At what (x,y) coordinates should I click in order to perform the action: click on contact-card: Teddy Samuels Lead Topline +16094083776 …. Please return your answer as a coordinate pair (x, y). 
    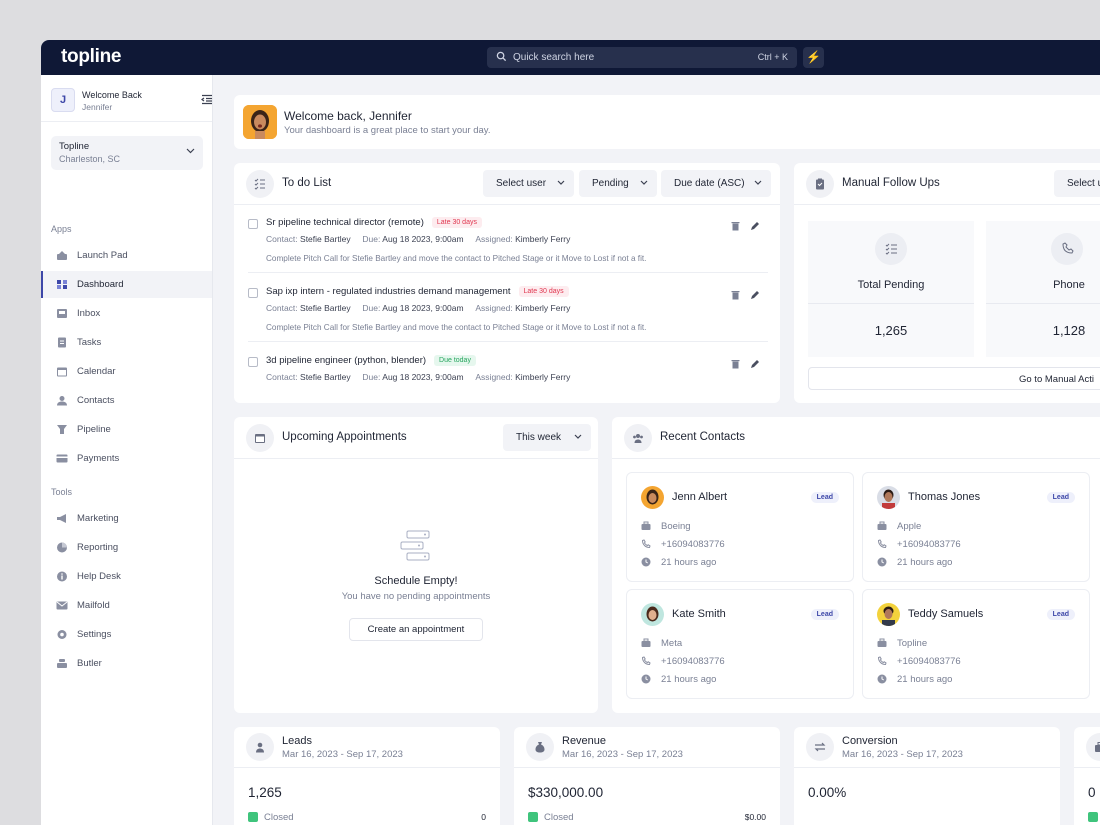
    Looking at the image, I should click on (976, 644).